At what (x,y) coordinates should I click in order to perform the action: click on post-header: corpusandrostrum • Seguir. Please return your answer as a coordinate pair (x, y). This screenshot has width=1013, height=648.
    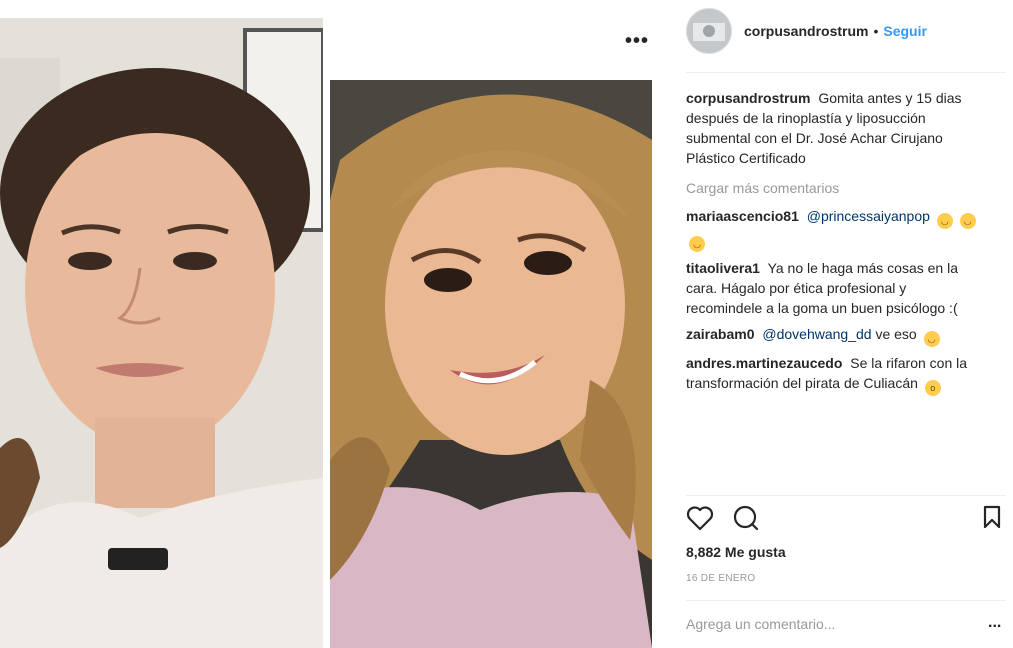
    Looking at the image, I should click on (806, 31).